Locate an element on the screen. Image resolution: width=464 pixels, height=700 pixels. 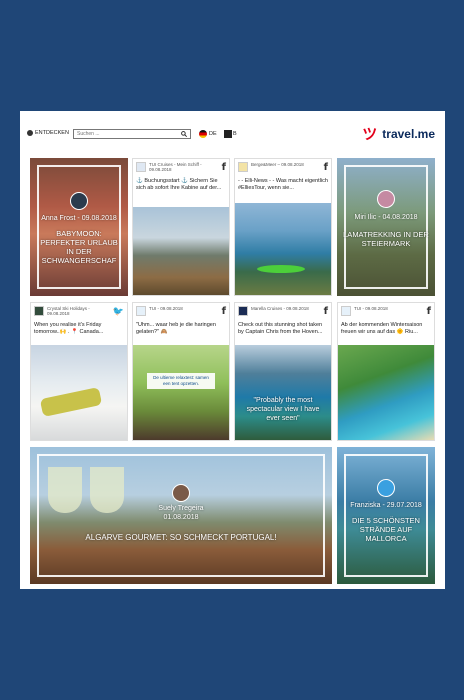
language-label: DE is located at coordinates (213, 134).